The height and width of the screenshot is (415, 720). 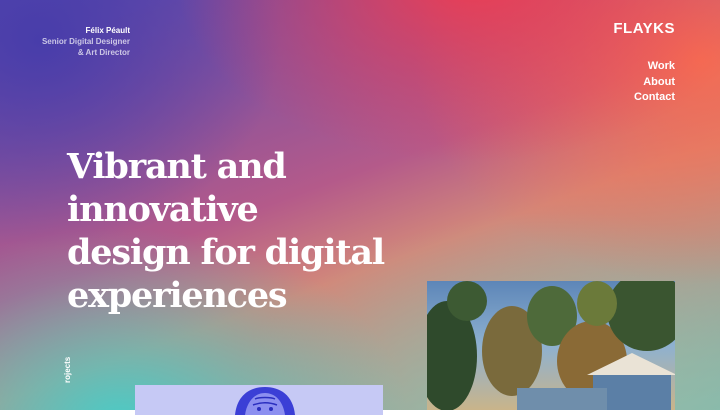 I want to click on nav-link-contact: Contact, so click(x=654, y=98).